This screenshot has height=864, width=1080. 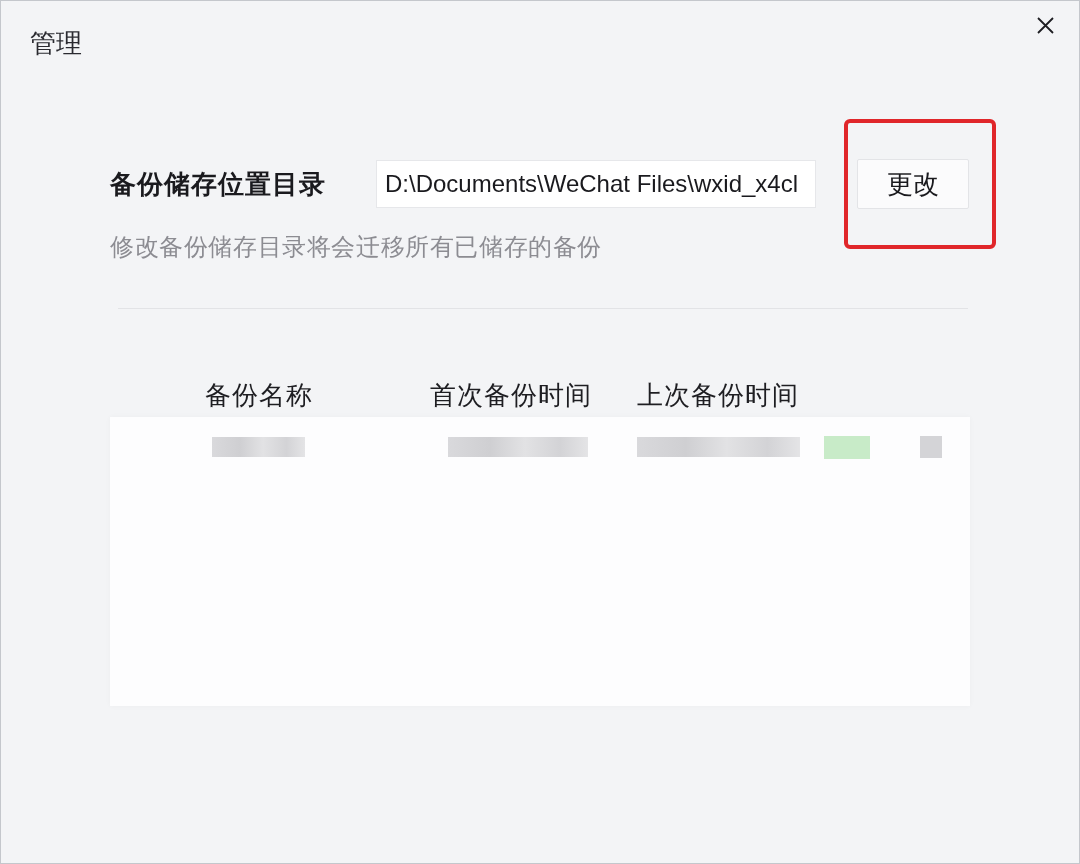 I want to click on column-header: 上次备份时间, so click(x=718, y=395).